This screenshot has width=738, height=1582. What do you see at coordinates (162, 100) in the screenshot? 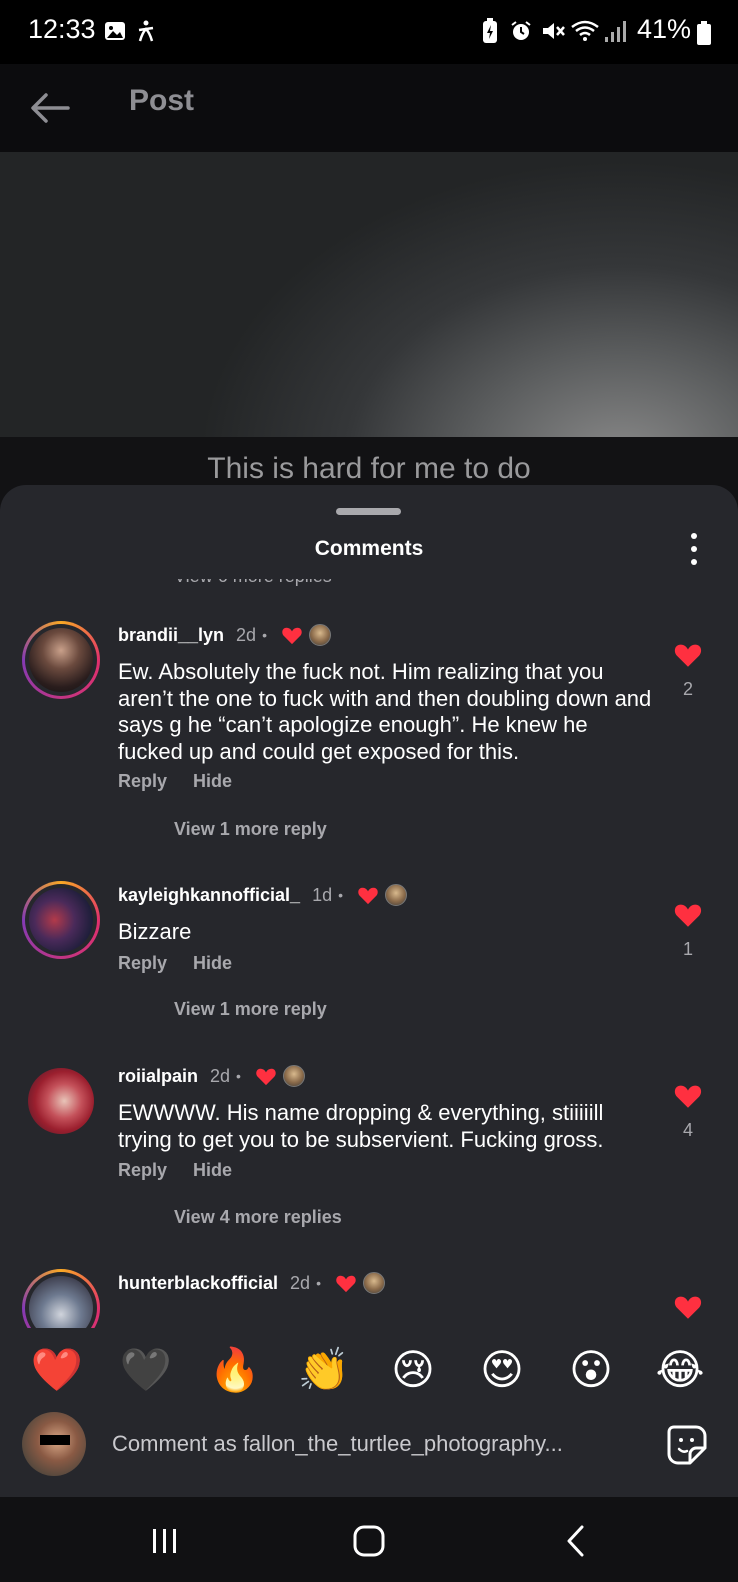
I see `page-title: Post` at bounding box center [162, 100].